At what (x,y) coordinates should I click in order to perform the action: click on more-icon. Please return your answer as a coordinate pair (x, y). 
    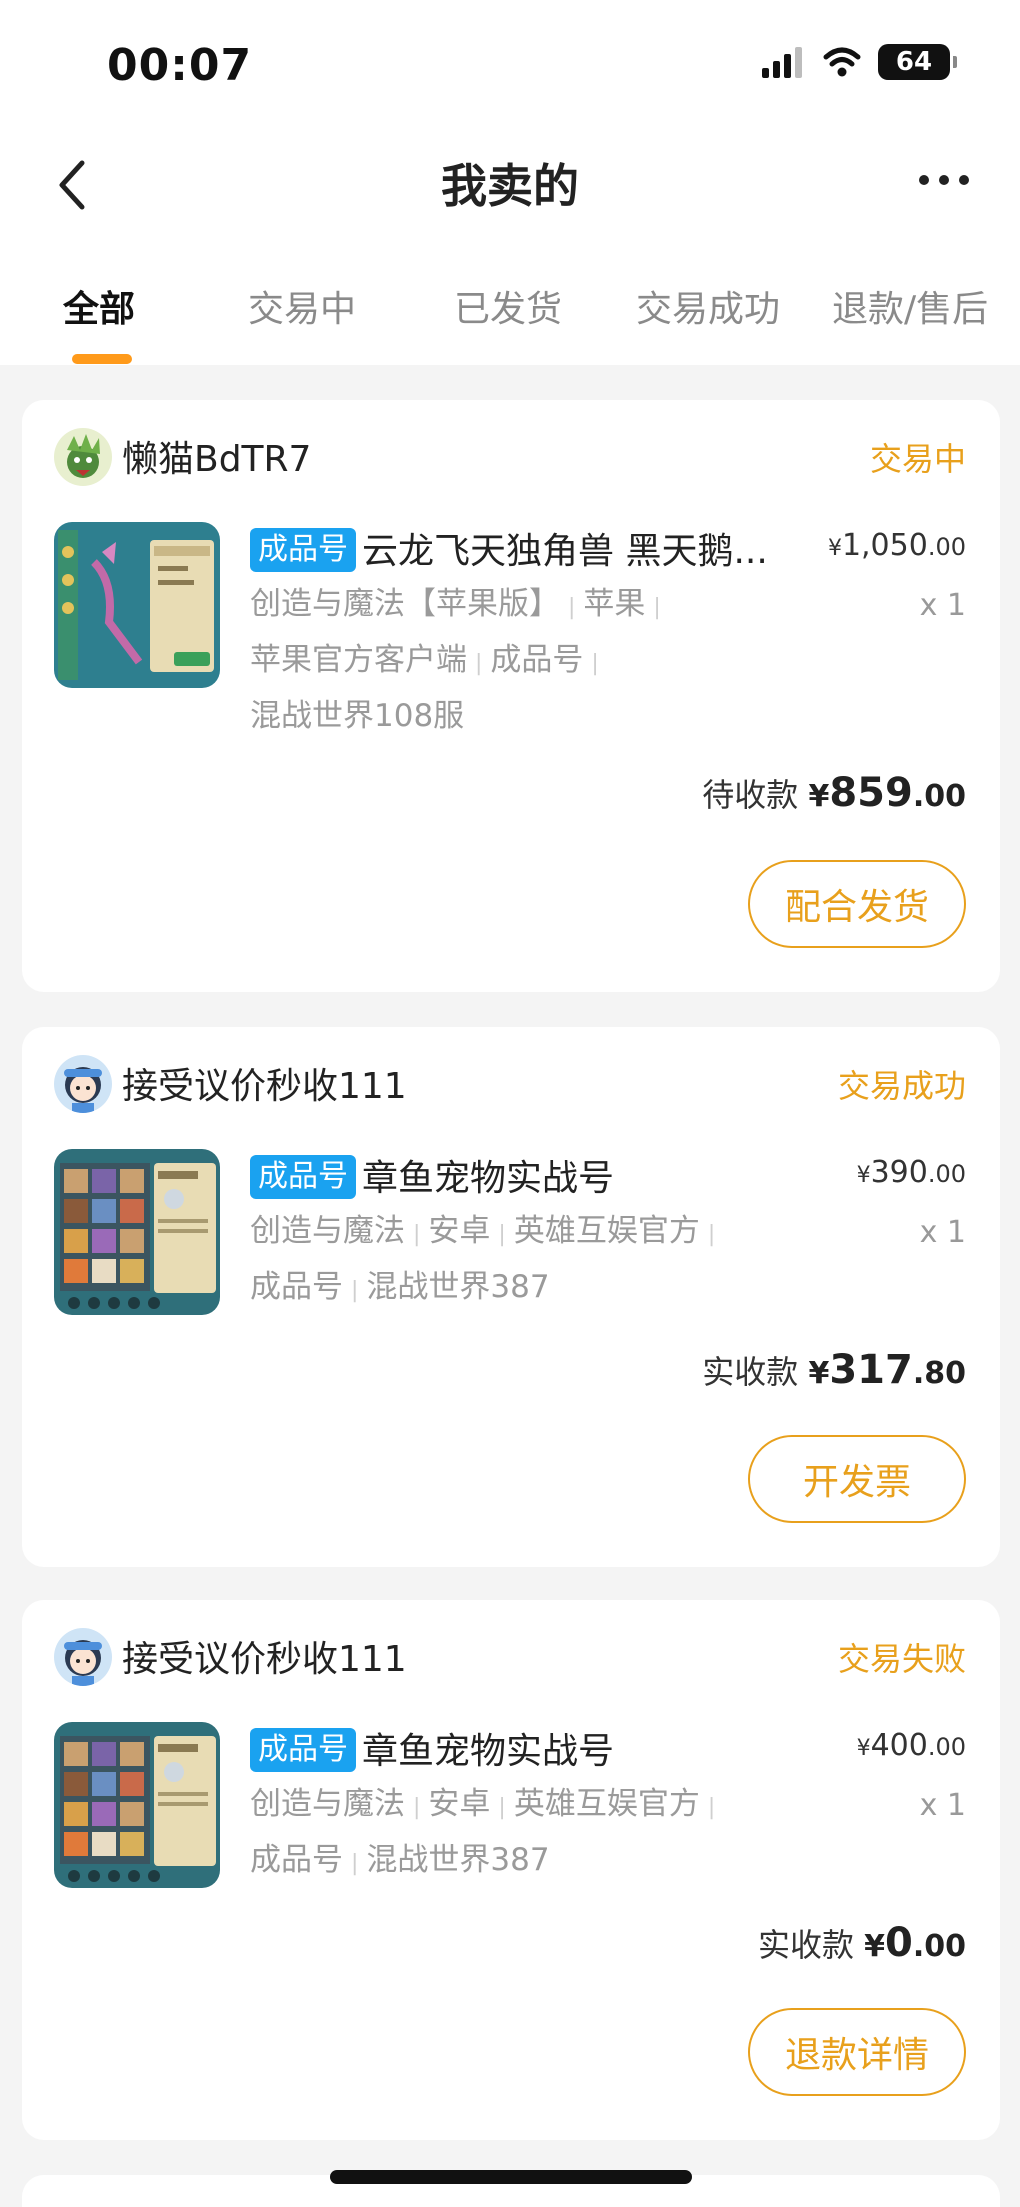
    Looking at the image, I should click on (944, 180).